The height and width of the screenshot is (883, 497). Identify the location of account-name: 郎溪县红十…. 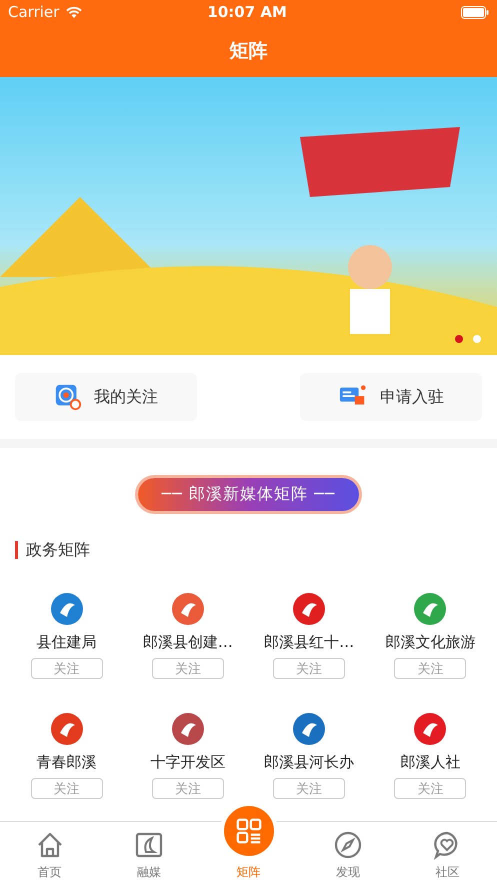
(309, 642).